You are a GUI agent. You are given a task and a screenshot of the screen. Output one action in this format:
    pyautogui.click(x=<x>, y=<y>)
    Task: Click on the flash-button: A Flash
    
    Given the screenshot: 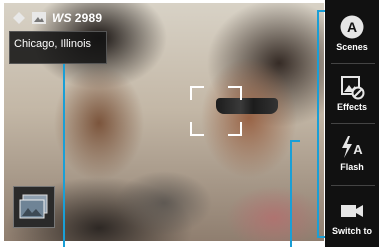 What is the action you would take?
    pyautogui.click(x=352, y=154)
    